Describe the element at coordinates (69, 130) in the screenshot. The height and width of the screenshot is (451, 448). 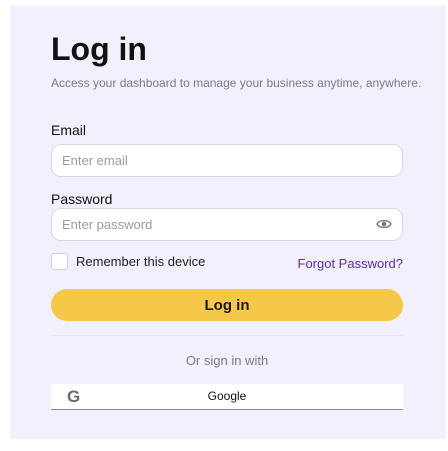
I see `email-label: Email` at that location.